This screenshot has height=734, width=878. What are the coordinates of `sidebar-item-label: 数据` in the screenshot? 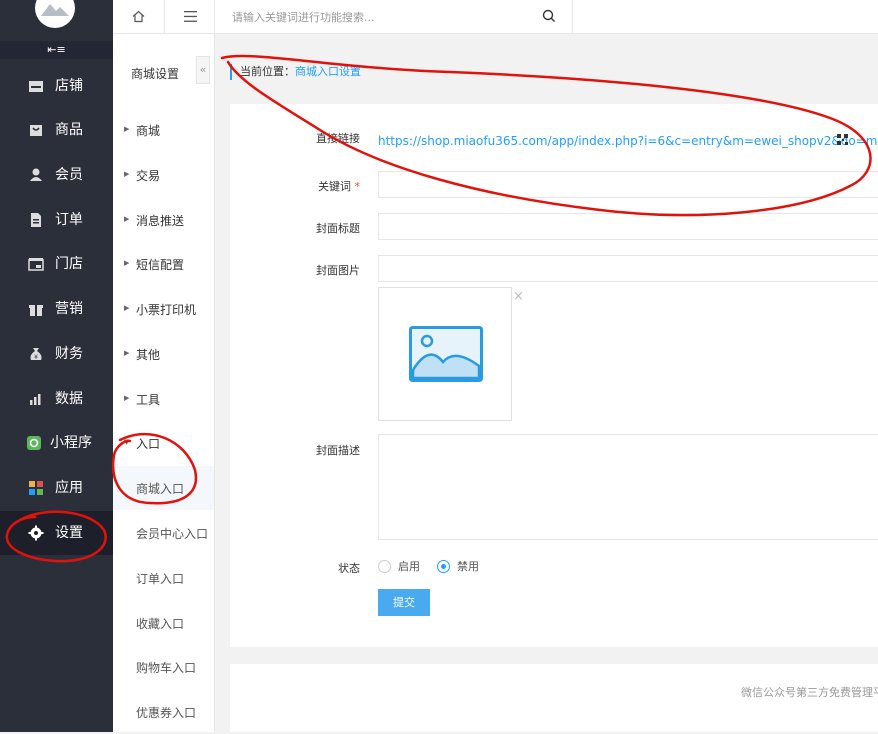 It's located at (69, 399).